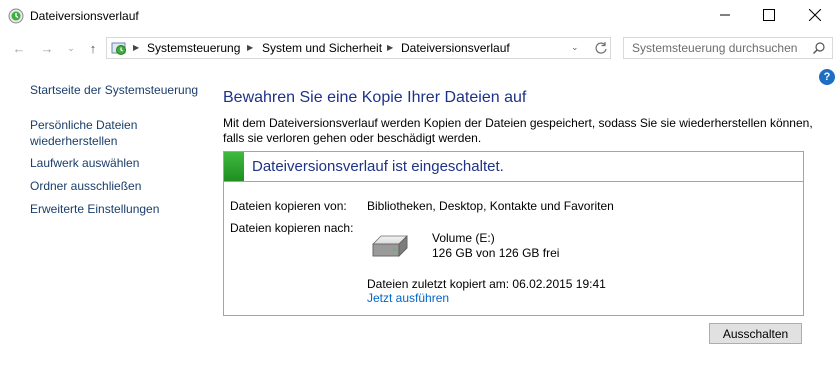 This screenshot has height=379, width=840. I want to click on up-button: ↑, so click(93, 48).